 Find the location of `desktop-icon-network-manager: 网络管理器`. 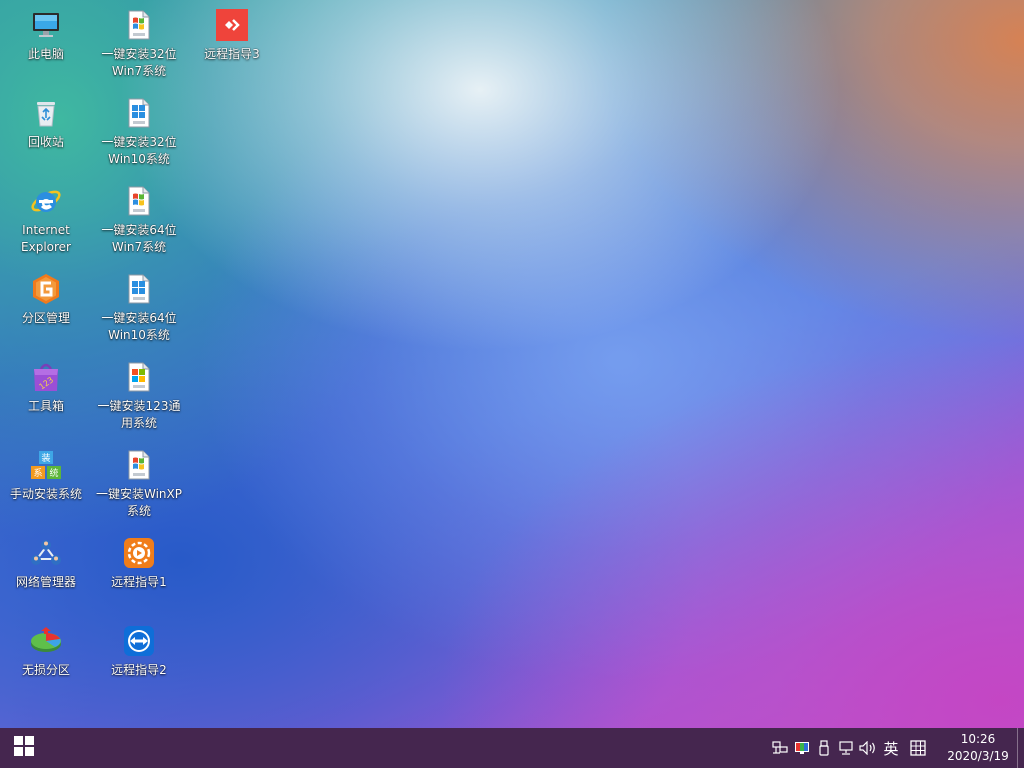

desktop-icon-network-manager: 网络管理器 is located at coordinates (46, 561).